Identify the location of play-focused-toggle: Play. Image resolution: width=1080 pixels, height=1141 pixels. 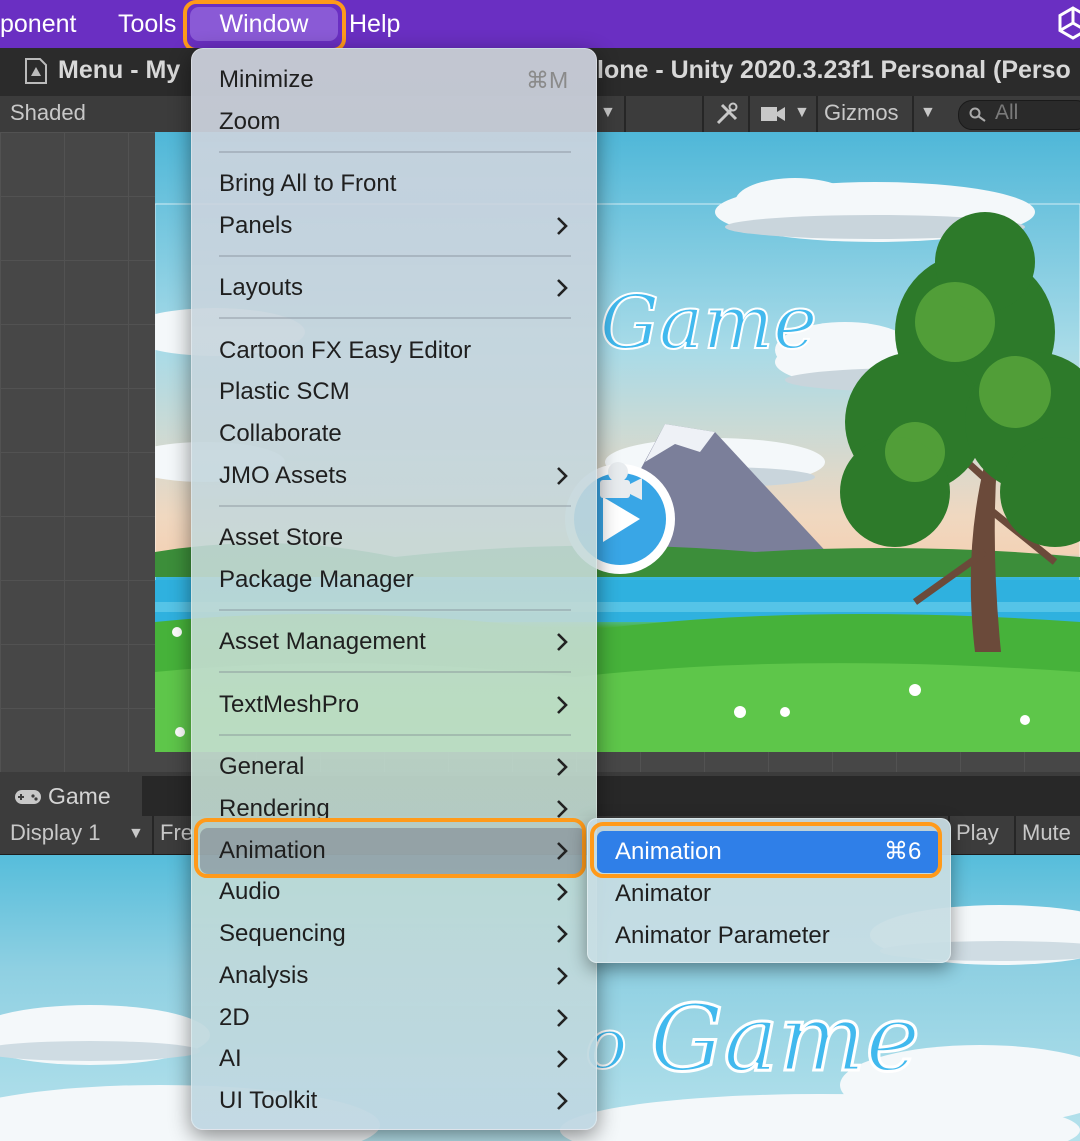
(977, 833).